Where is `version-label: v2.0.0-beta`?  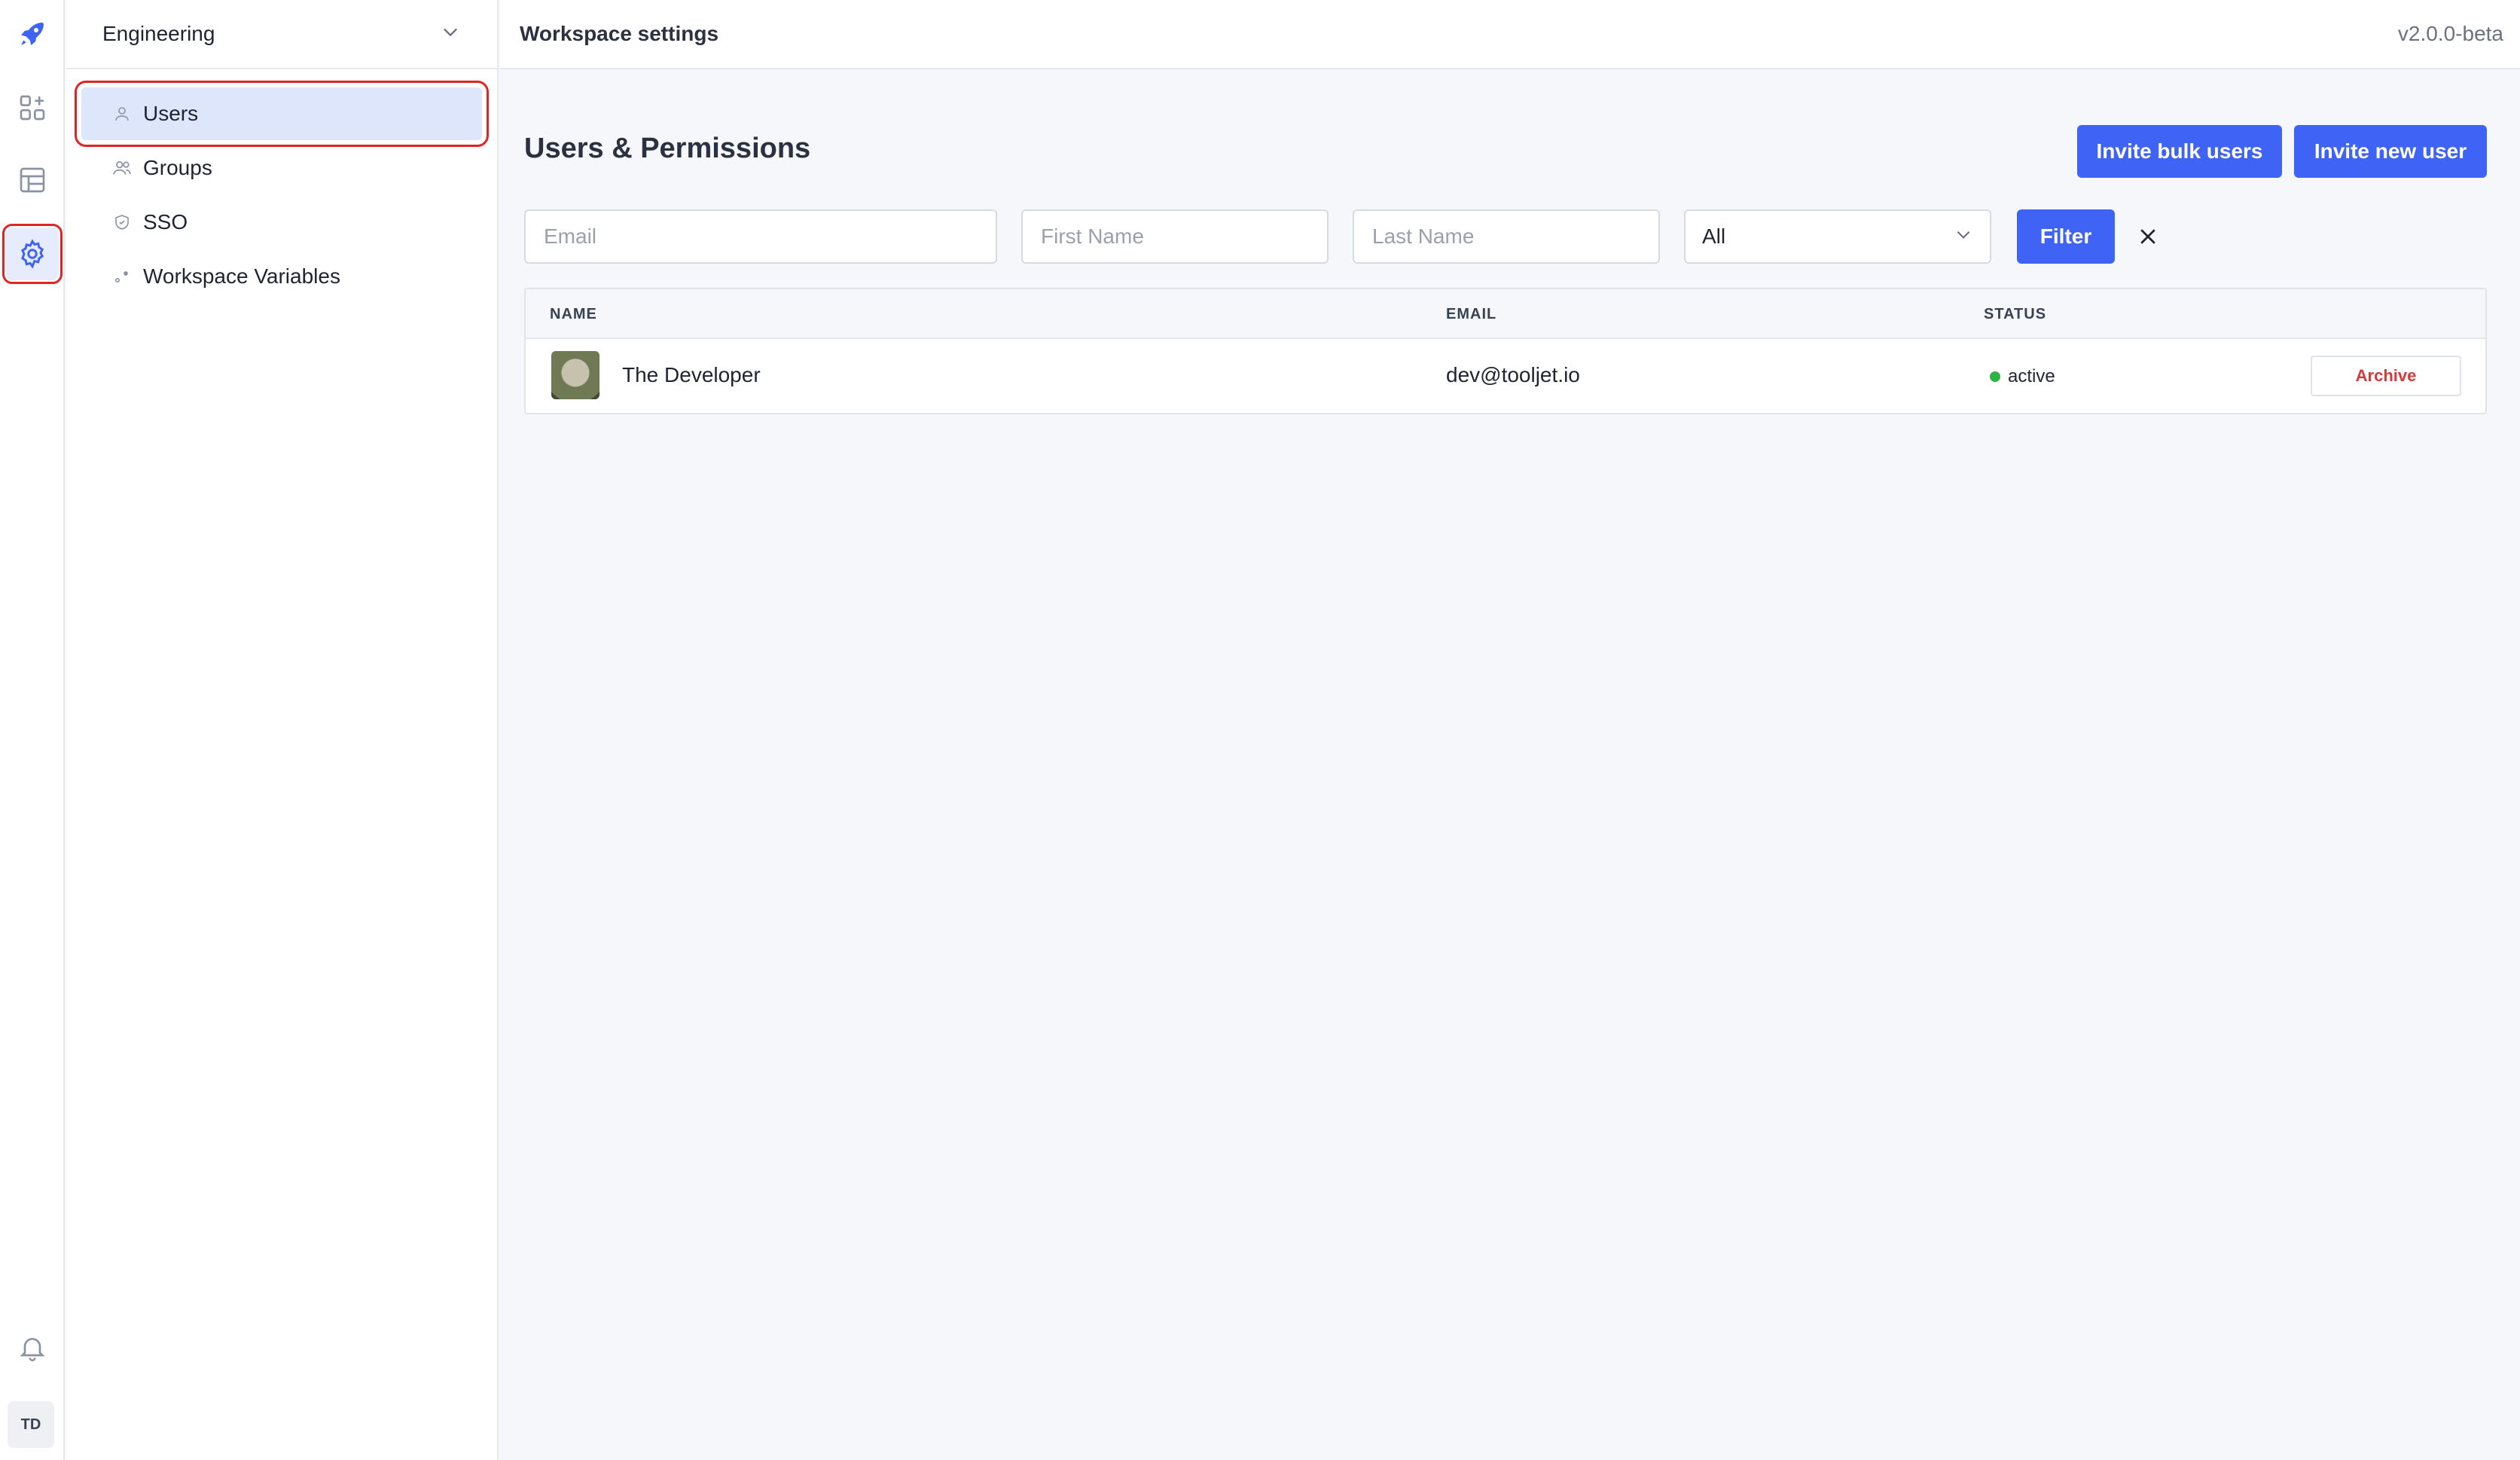 version-label: v2.0.0-beta is located at coordinates (2450, 33).